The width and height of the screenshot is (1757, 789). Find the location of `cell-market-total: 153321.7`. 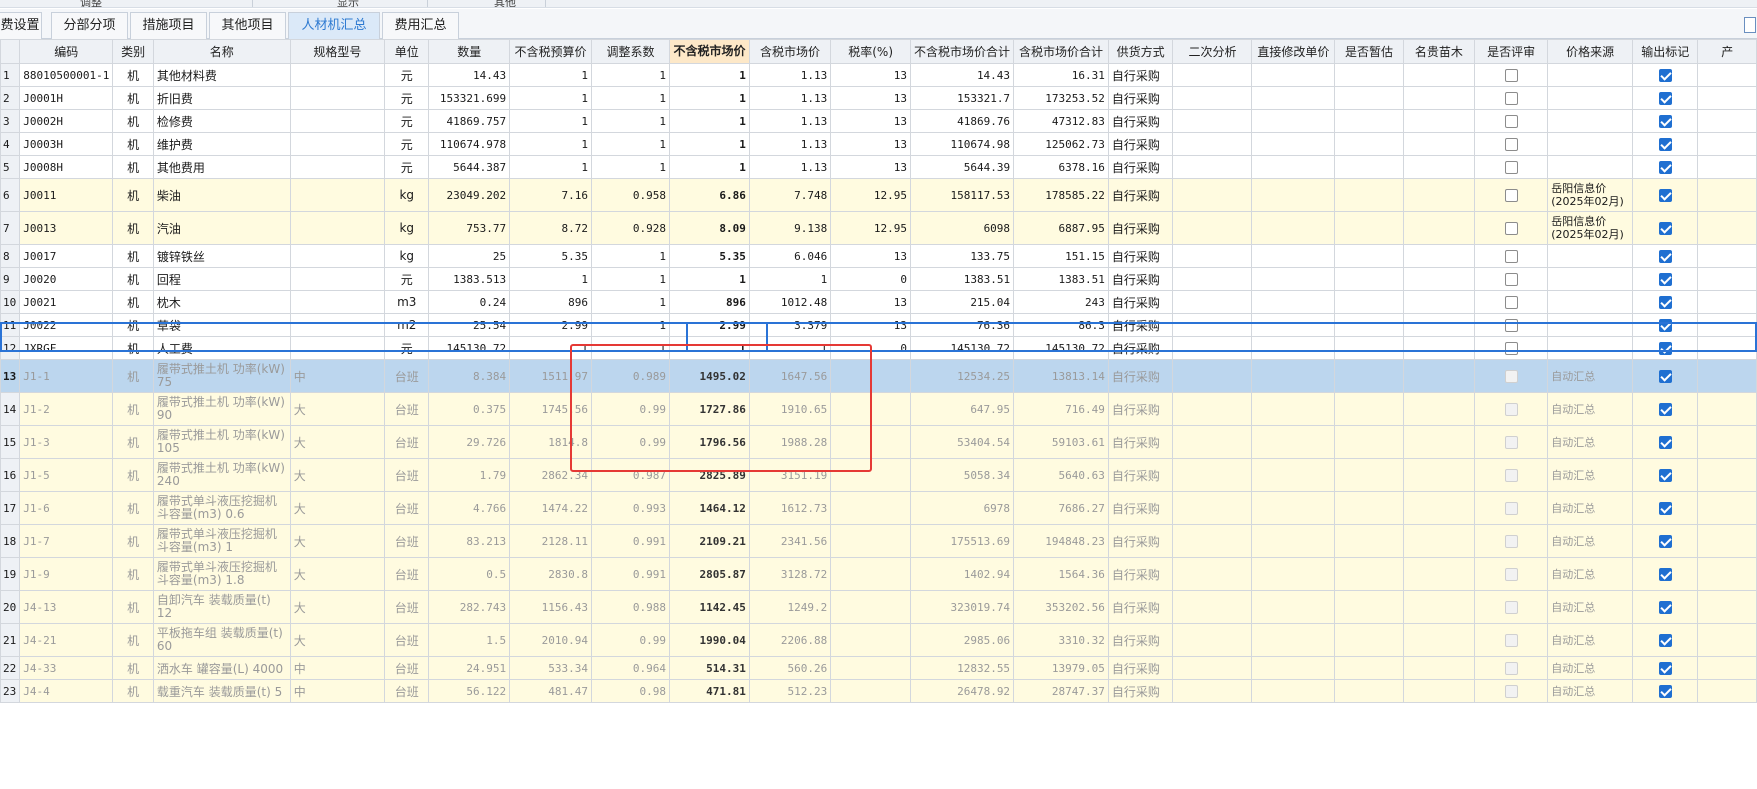

cell-market-total: 153321.7 is located at coordinates (962, 98).